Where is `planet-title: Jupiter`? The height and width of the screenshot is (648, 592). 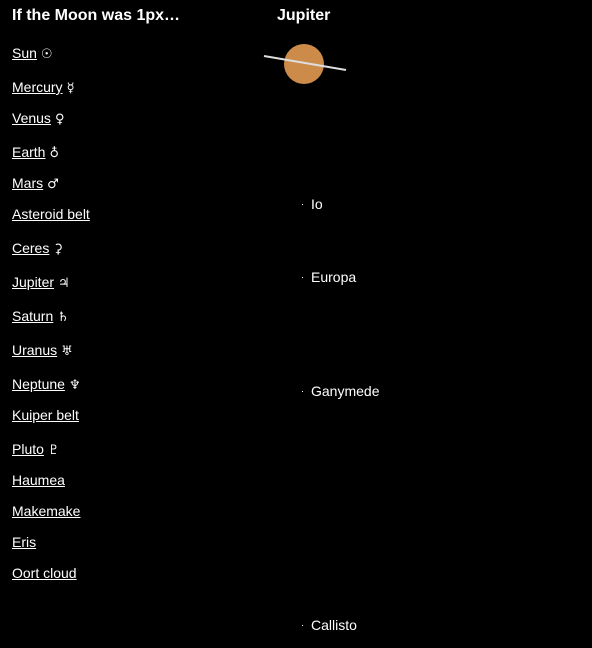
planet-title: Jupiter is located at coordinates (304, 15).